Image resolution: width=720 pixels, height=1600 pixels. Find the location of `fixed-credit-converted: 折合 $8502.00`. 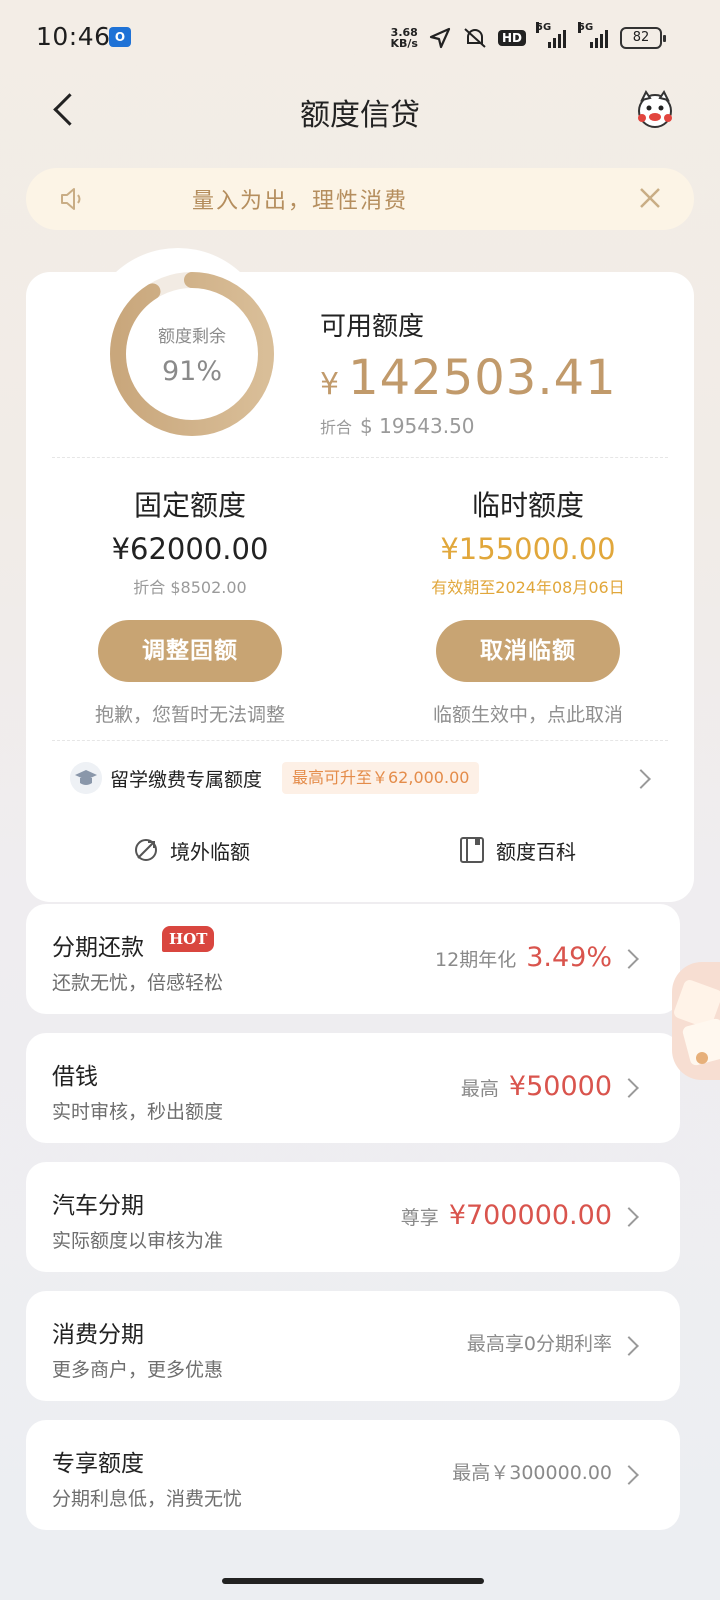

fixed-credit-converted: 折合 $8502.00 is located at coordinates (190, 587).